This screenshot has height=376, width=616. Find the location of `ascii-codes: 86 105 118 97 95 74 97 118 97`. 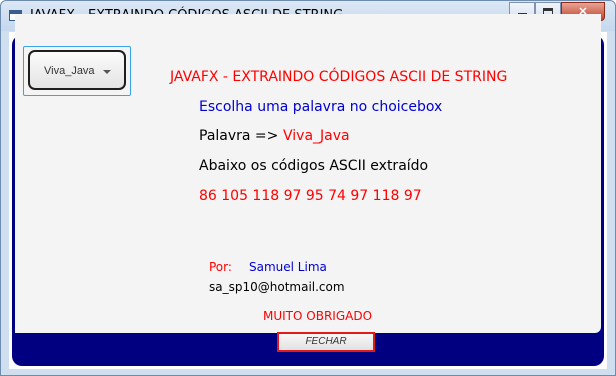

ascii-codes: 86 105 118 97 95 74 97 118 97 is located at coordinates (310, 196).